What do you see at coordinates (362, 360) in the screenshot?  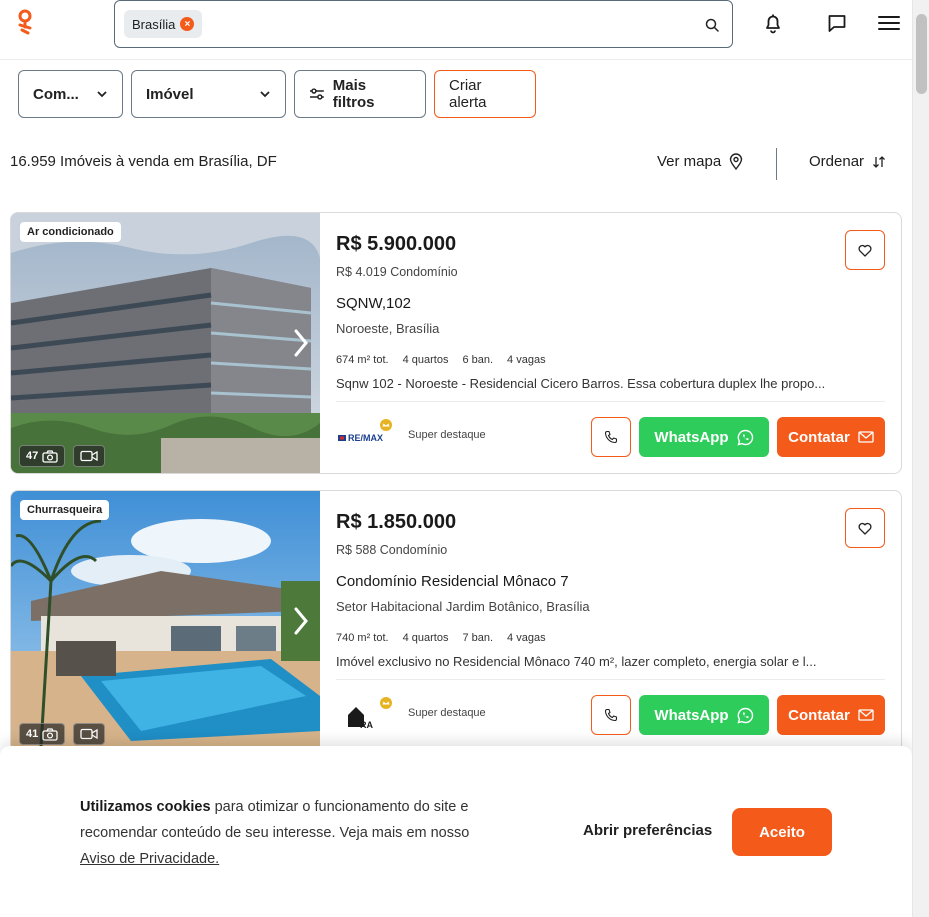 I see `listing-area: 674 m² tot.` at bounding box center [362, 360].